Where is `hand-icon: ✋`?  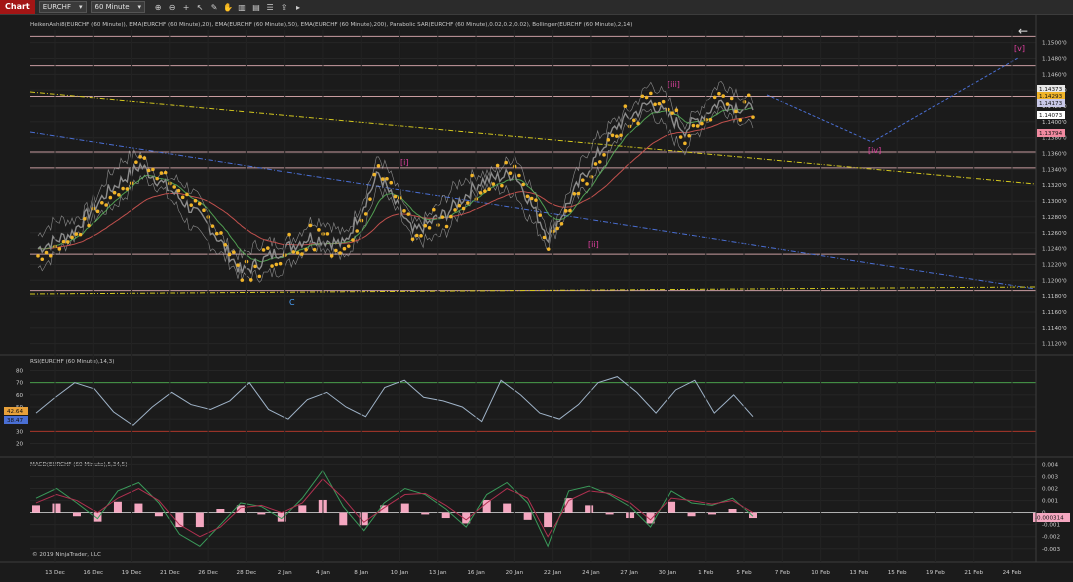
hand-icon: ✋ is located at coordinates (228, 7).